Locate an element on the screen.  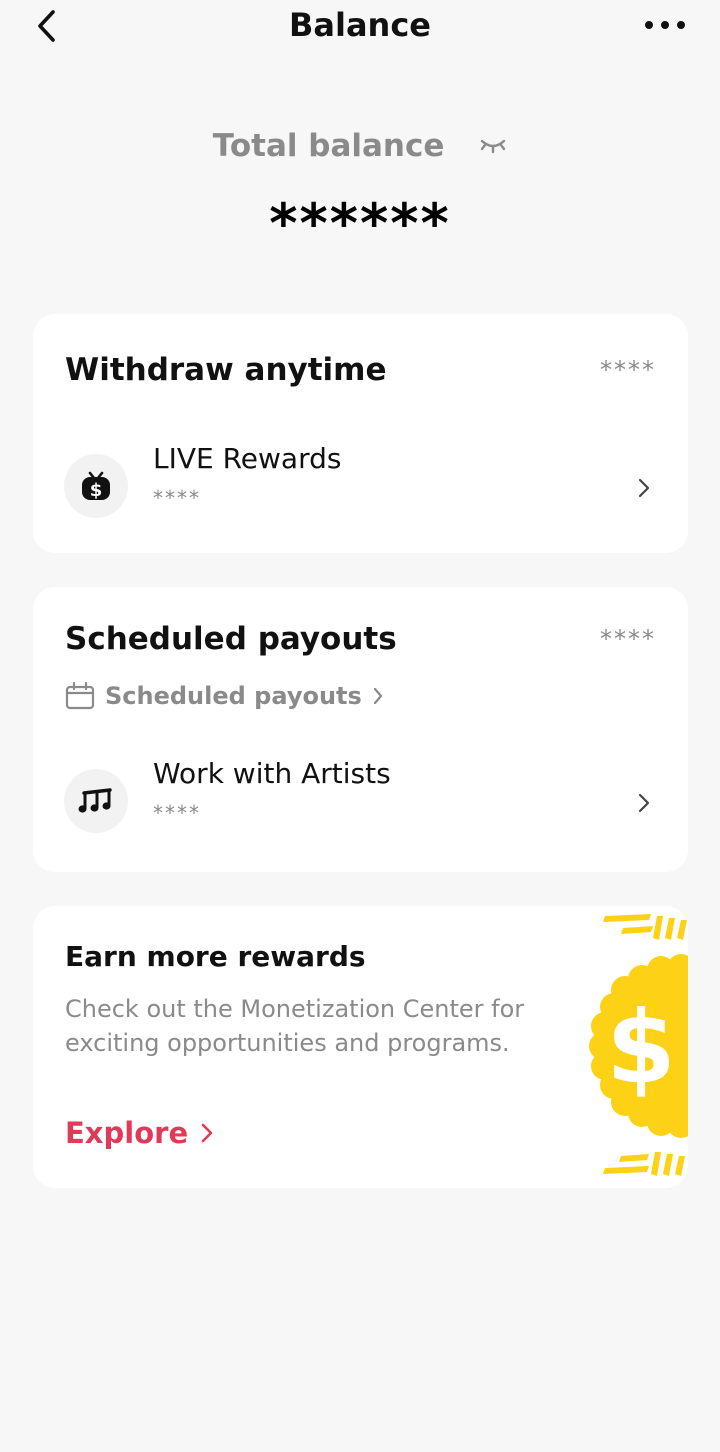
page-title: Balance is located at coordinates (360, 25).